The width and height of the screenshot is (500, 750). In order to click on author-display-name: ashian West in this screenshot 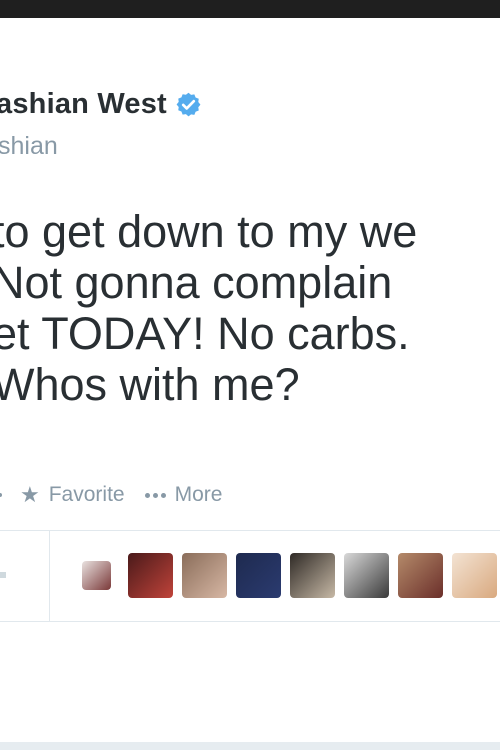, I will do `click(83, 104)`.